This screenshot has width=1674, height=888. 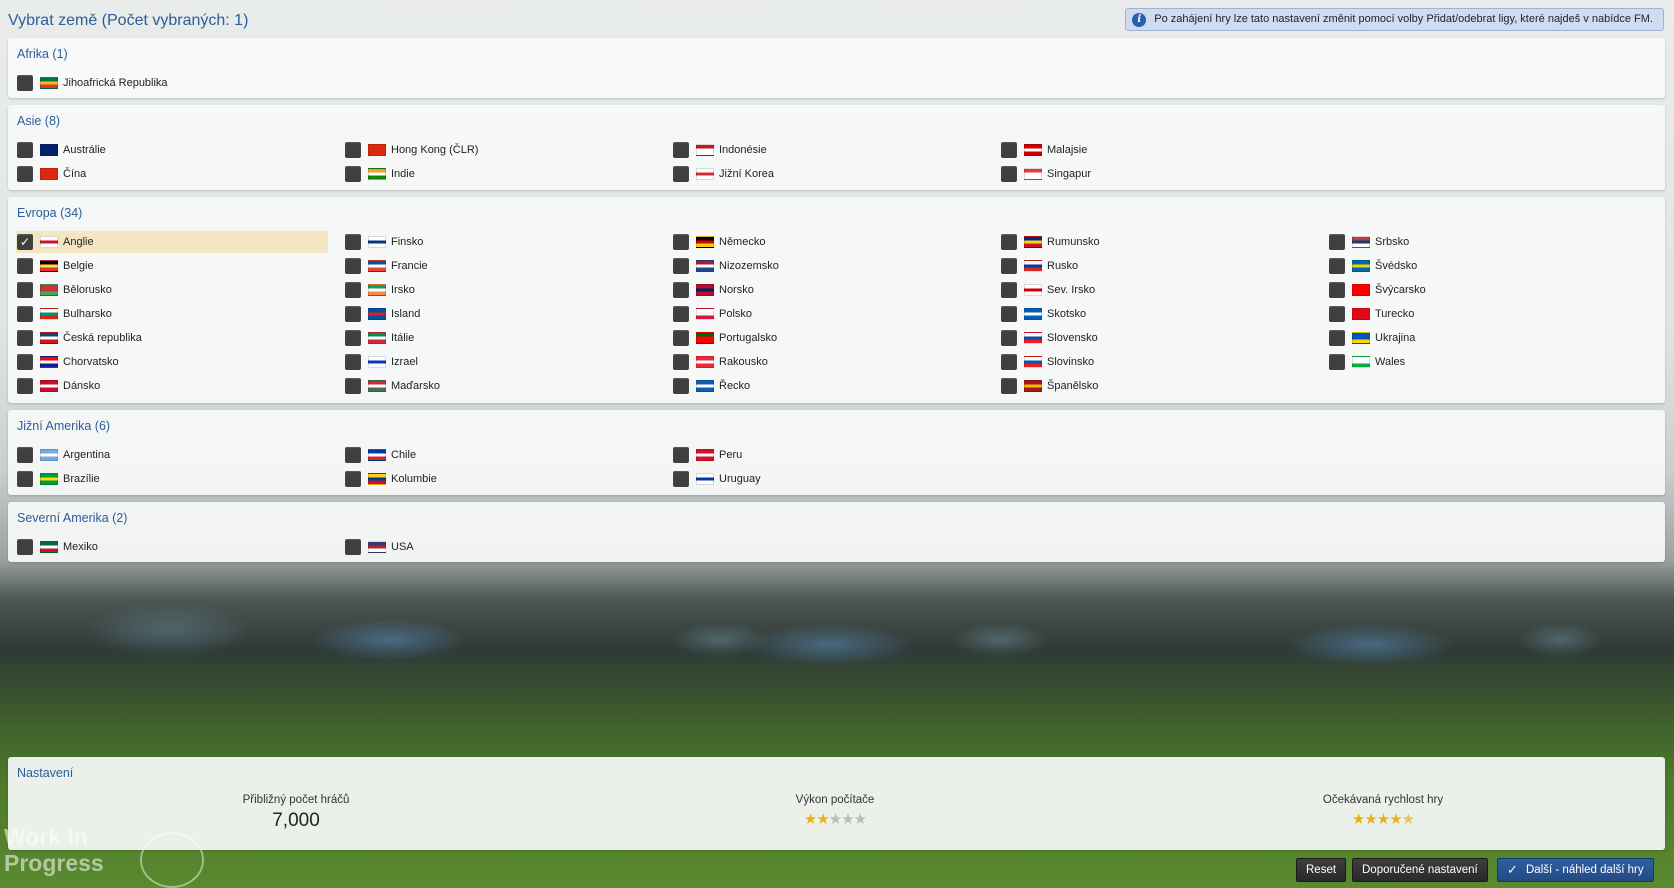 I want to click on country-item: USA, so click(x=500, y=547).